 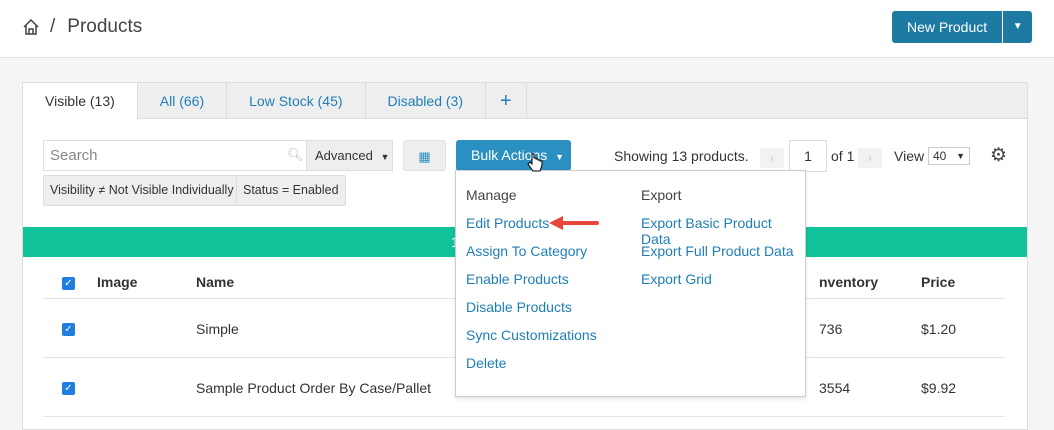 What do you see at coordinates (831, 329) in the screenshot?
I see `product-inventory: 736` at bounding box center [831, 329].